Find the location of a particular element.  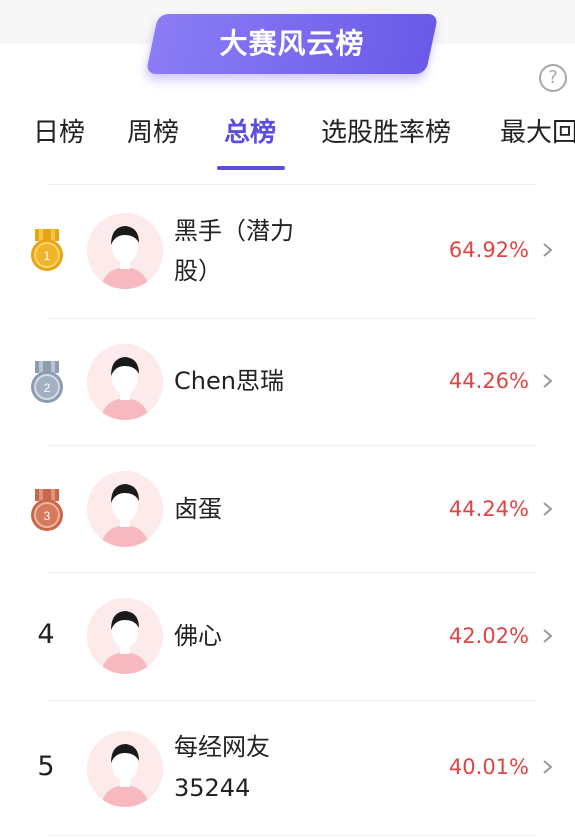

return-percent: 42.02% is located at coordinates (488, 636).